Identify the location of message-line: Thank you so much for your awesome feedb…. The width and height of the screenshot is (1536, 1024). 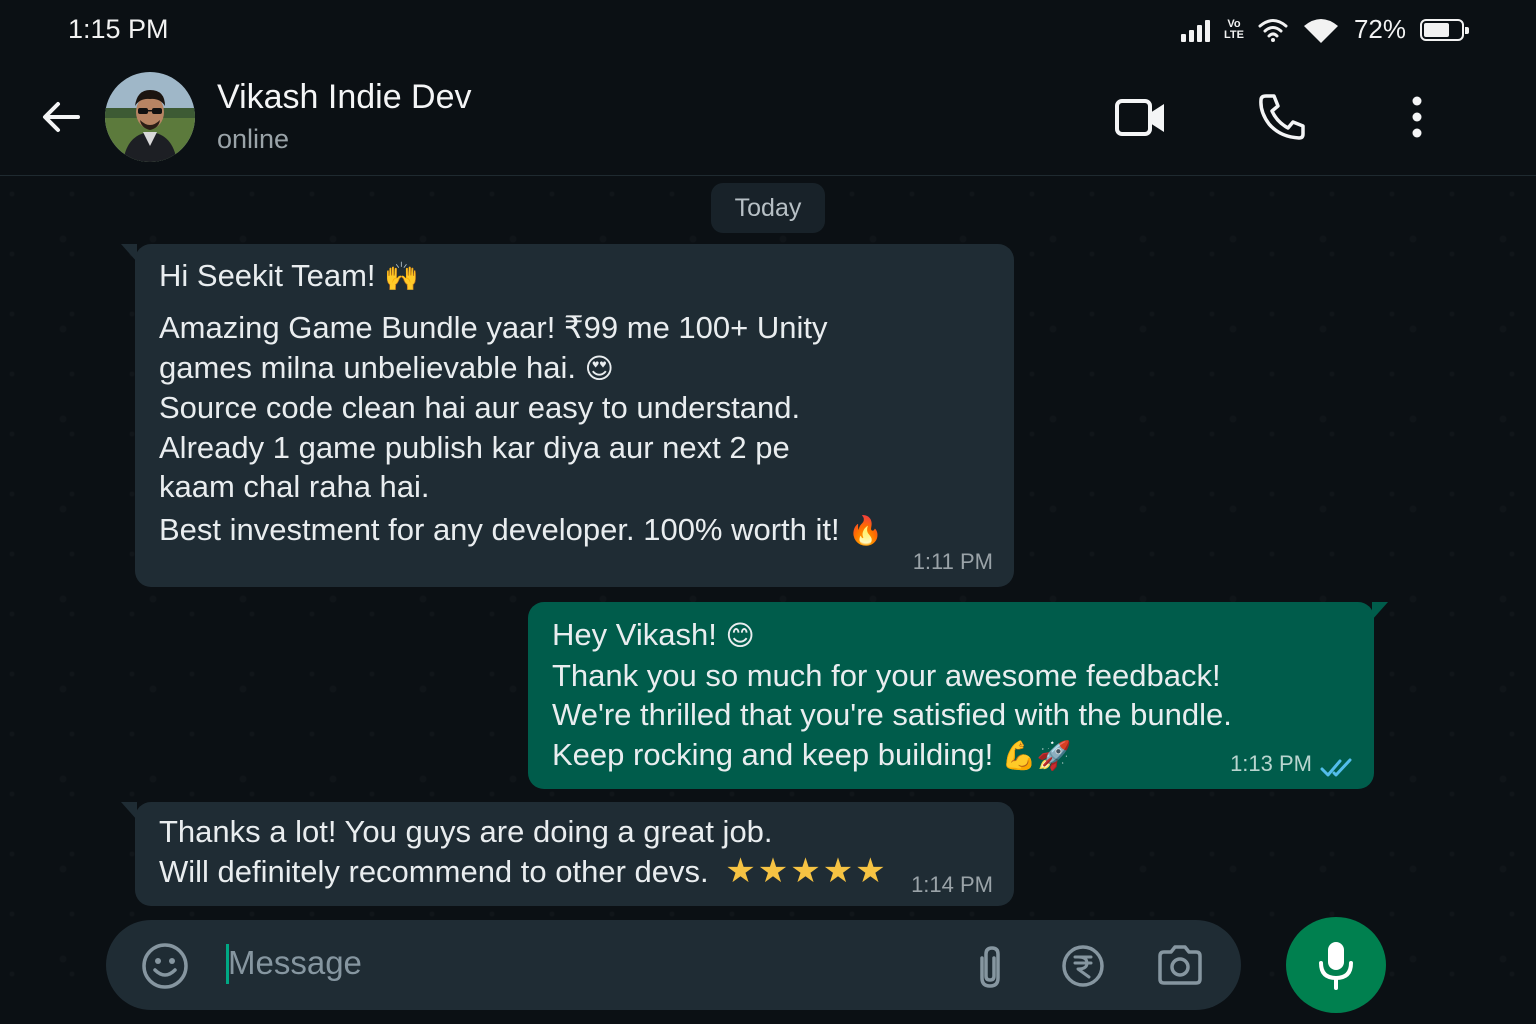
(886, 675).